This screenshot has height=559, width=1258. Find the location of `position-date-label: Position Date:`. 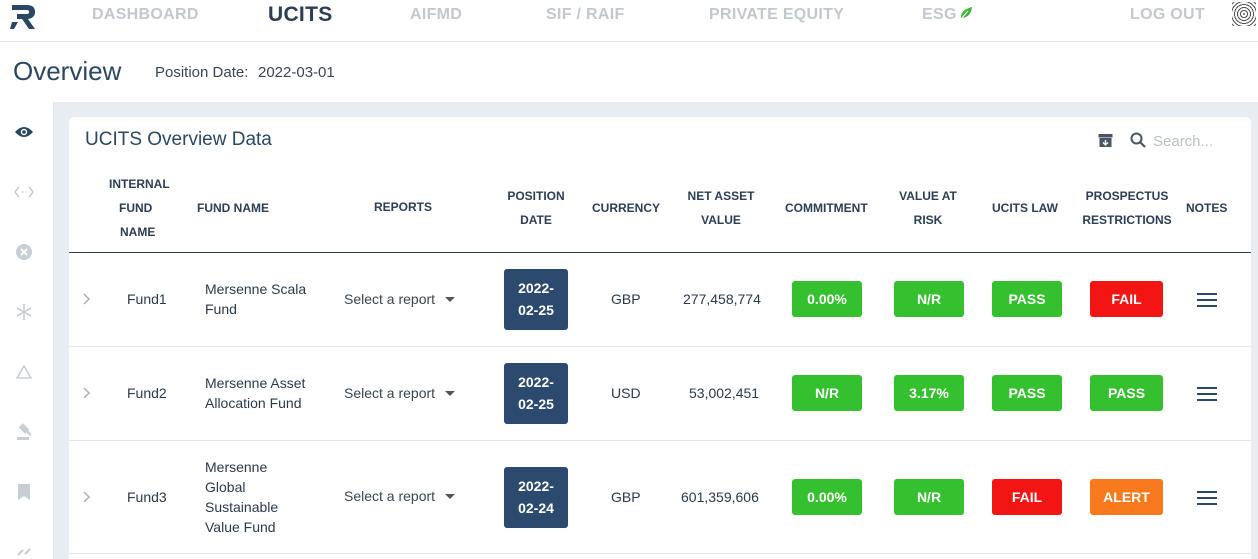

position-date-label: Position Date: is located at coordinates (202, 72).